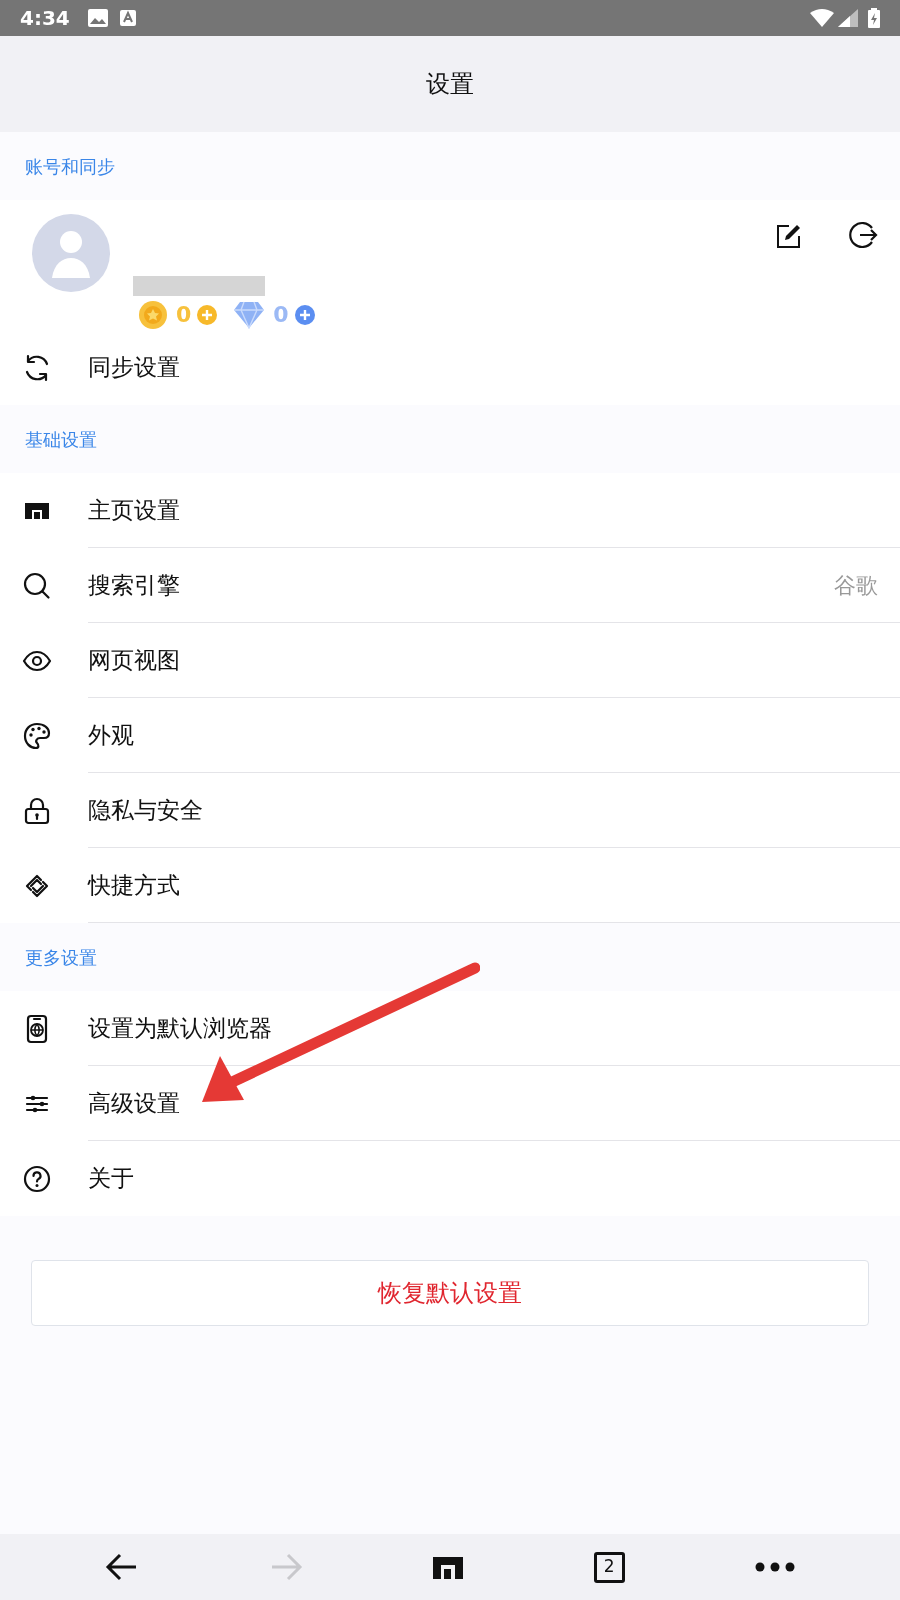 This screenshot has width=900, height=1600. What do you see at coordinates (134, 510) in the screenshot?
I see `row-label: 主页设置` at bounding box center [134, 510].